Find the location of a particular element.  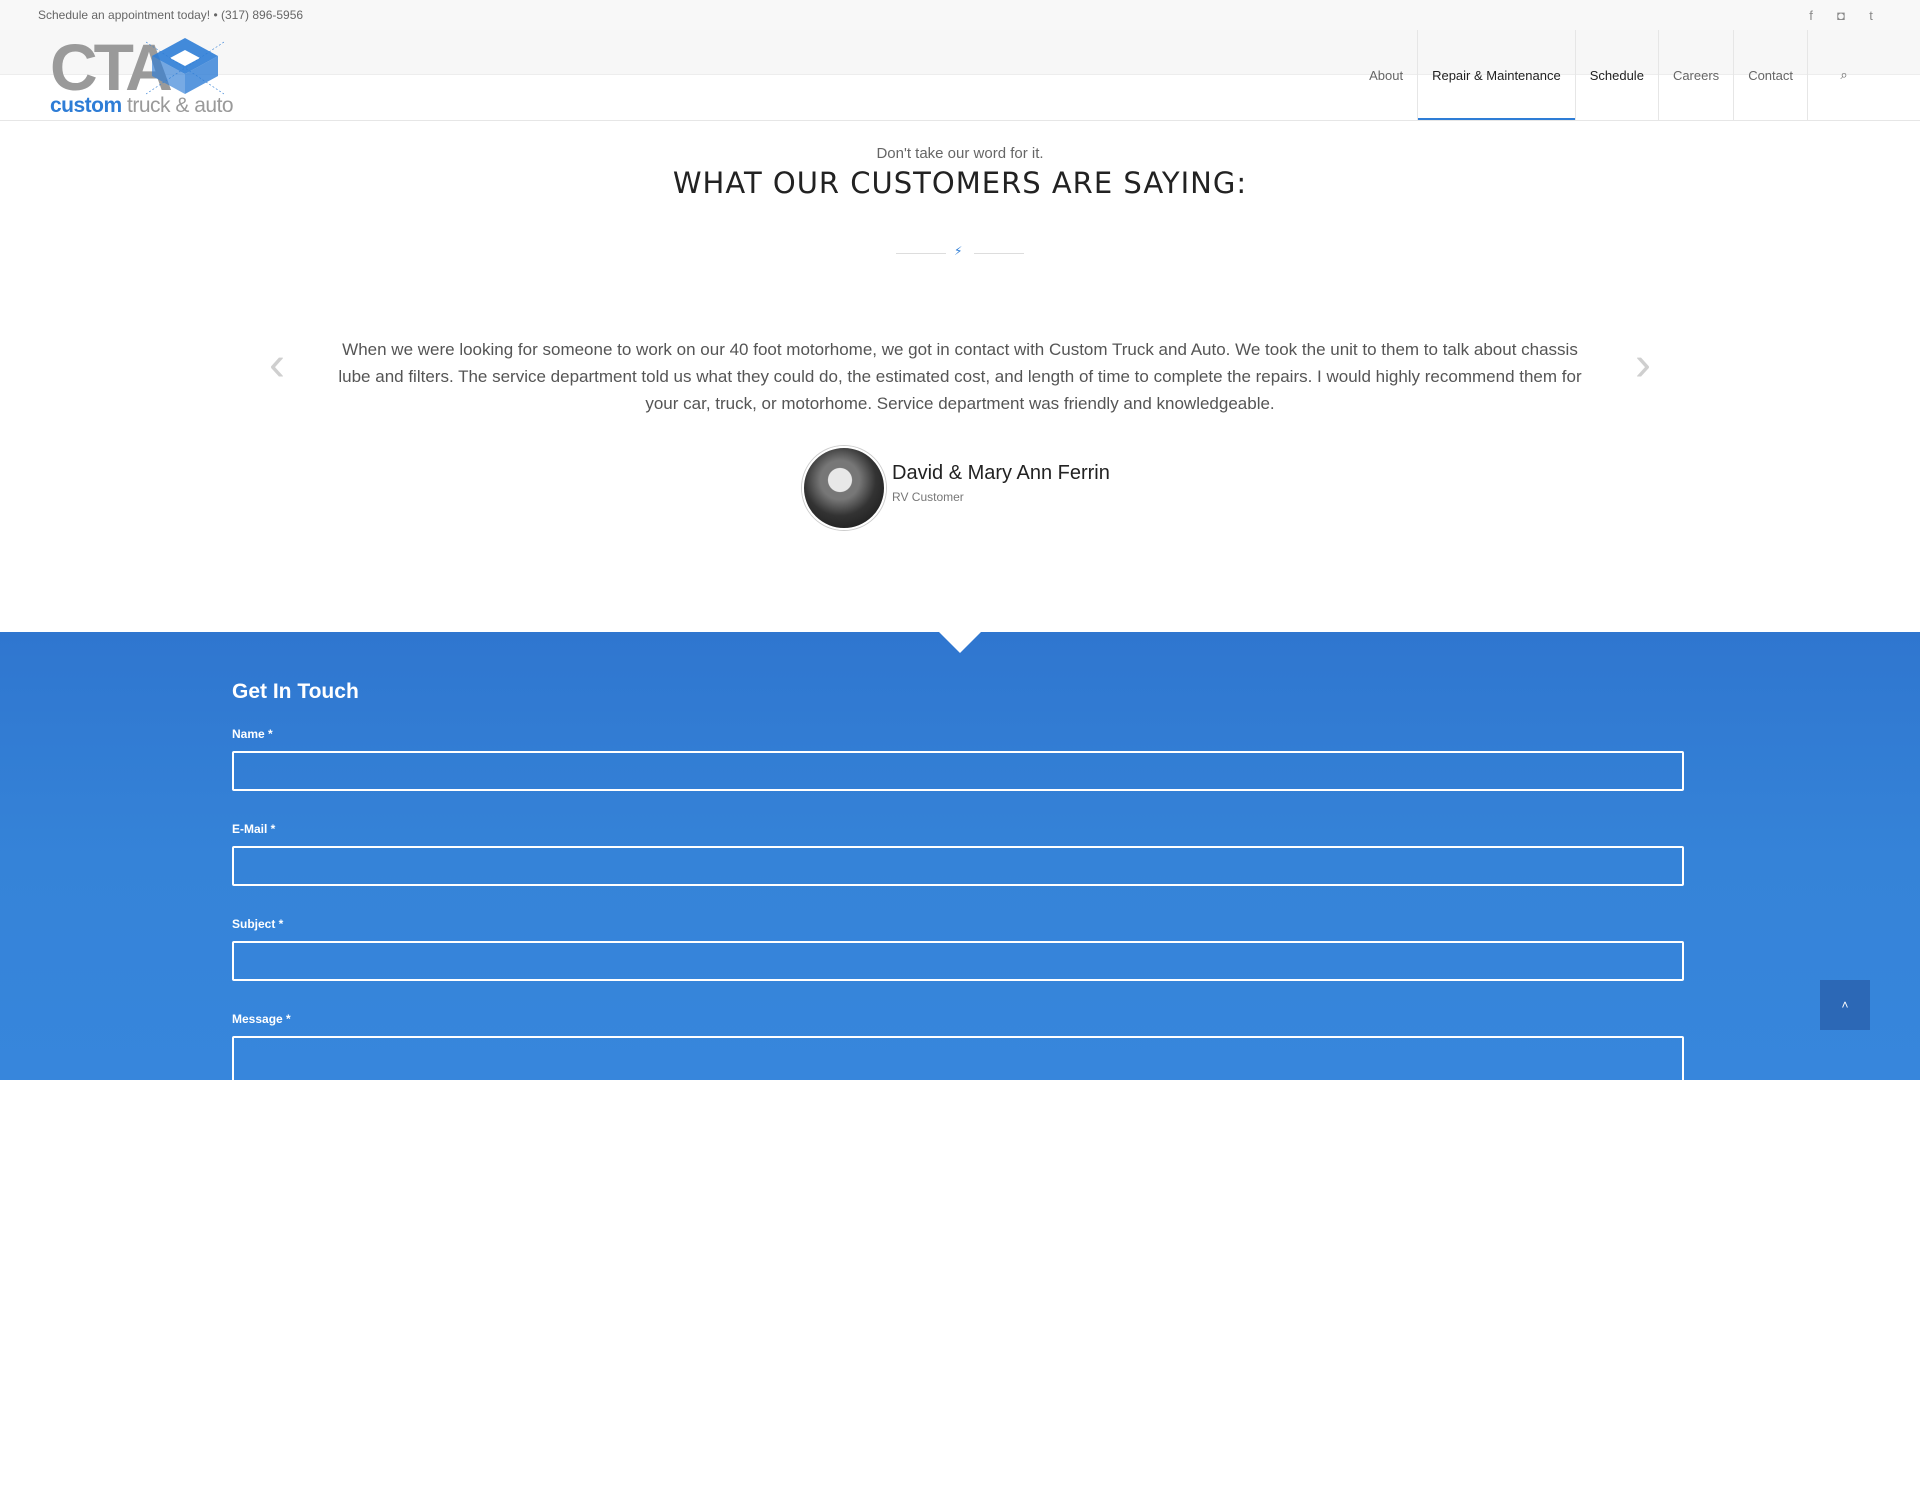

prev-testimonial-button: ‹ is located at coordinates (277, 365).